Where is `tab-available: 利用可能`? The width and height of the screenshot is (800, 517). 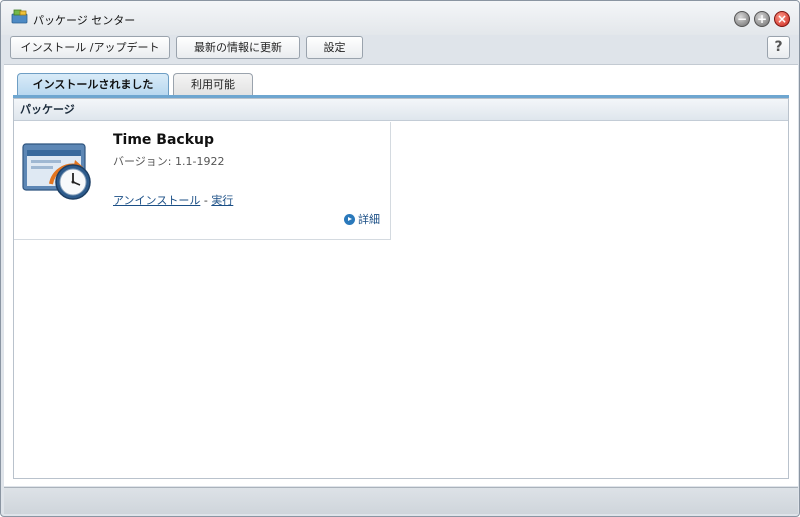 tab-available: 利用可能 is located at coordinates (213, 84).